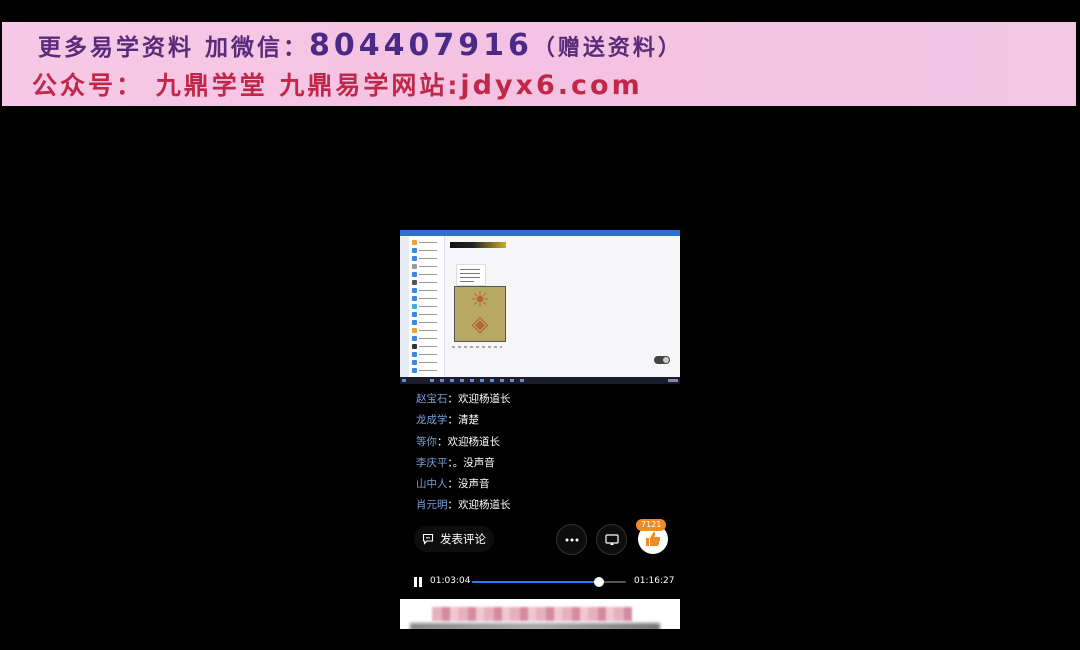 This screenshot has height=650, width=1080. I want to click on desk-contact-list, so click(427, 306).